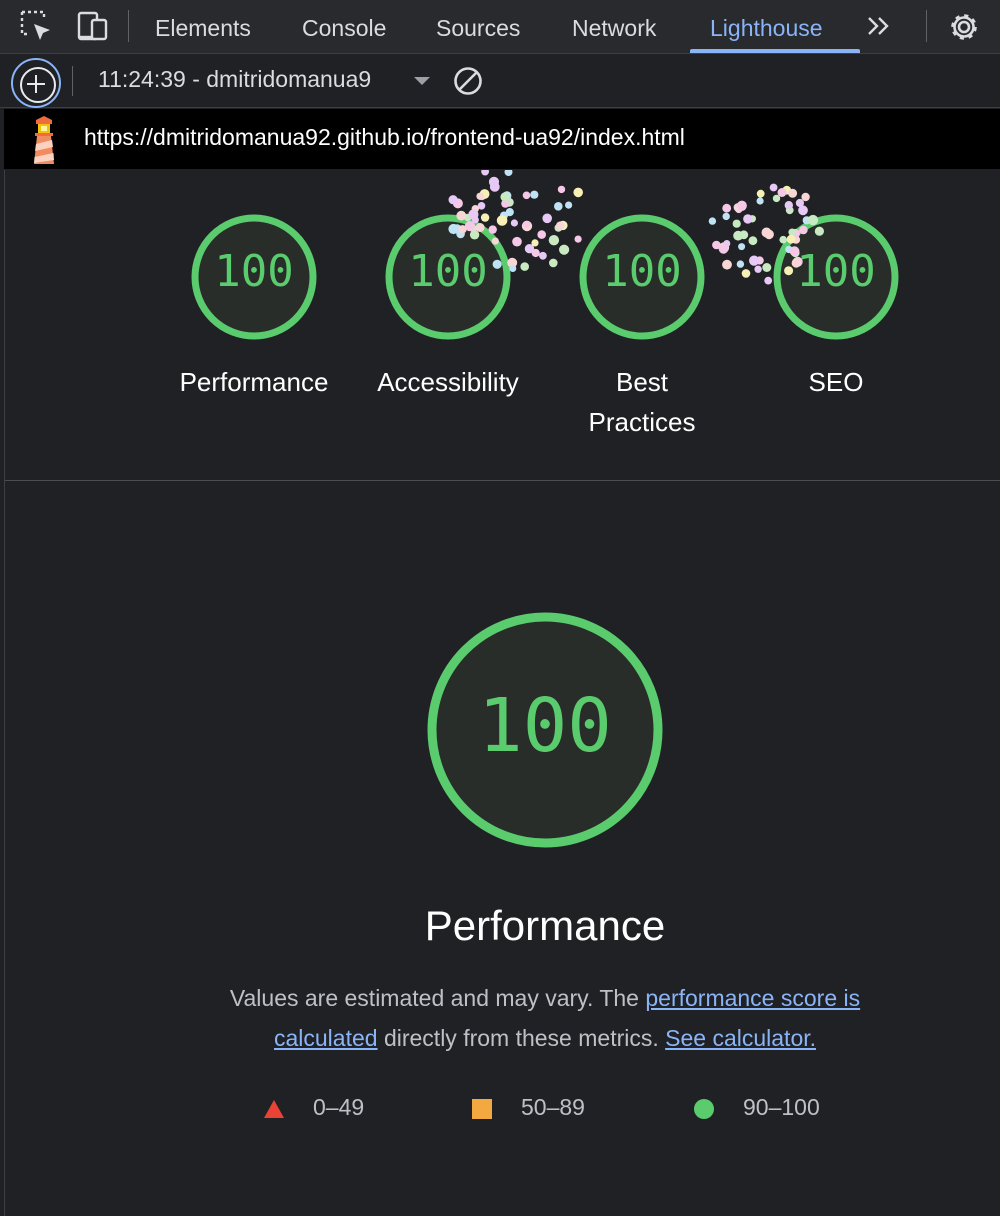  What do you see at coordinates (482, 1111) in the screenshot?
I see `square-icon` at bounding box center [482, 1111].